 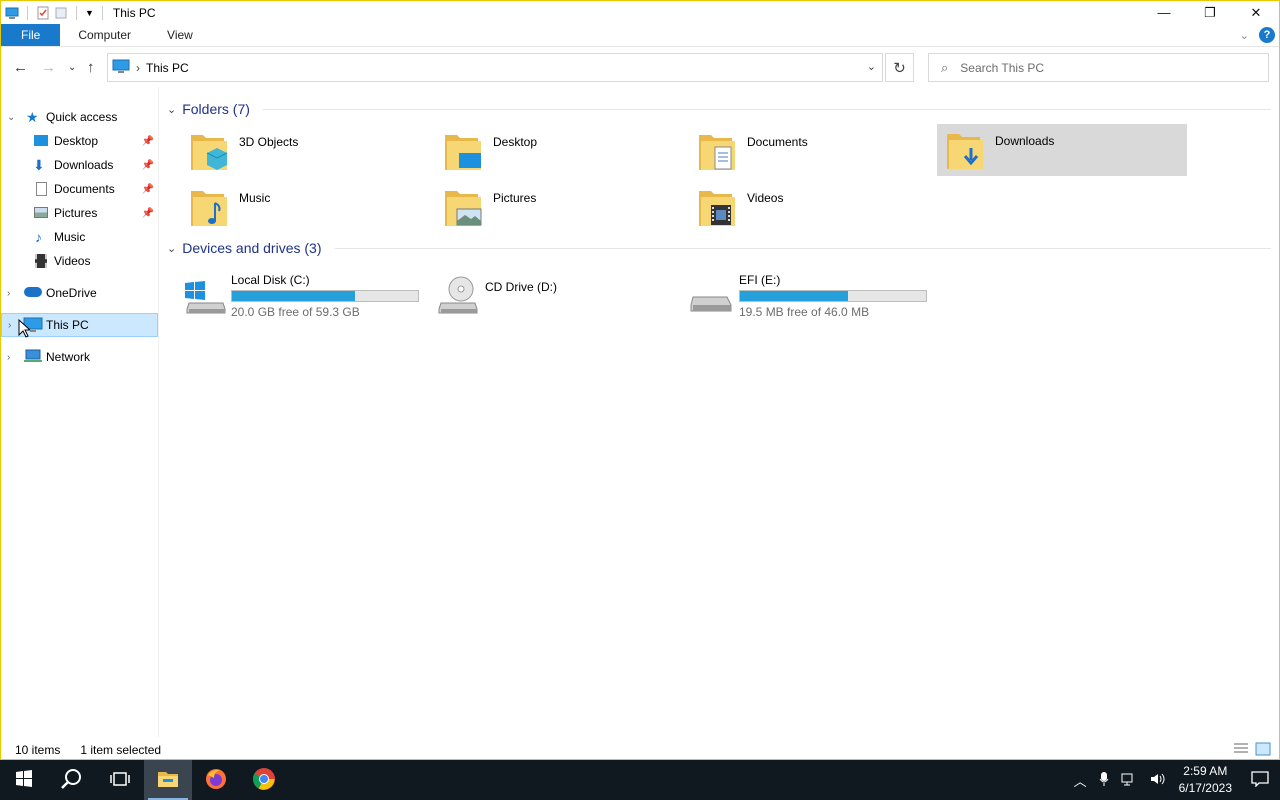 What do you see at coordinates (804, 312) in the screenshot?
I see `drive-free-space: 19.5 MB free of 46.0 MB` at bounding box center [804, 312].